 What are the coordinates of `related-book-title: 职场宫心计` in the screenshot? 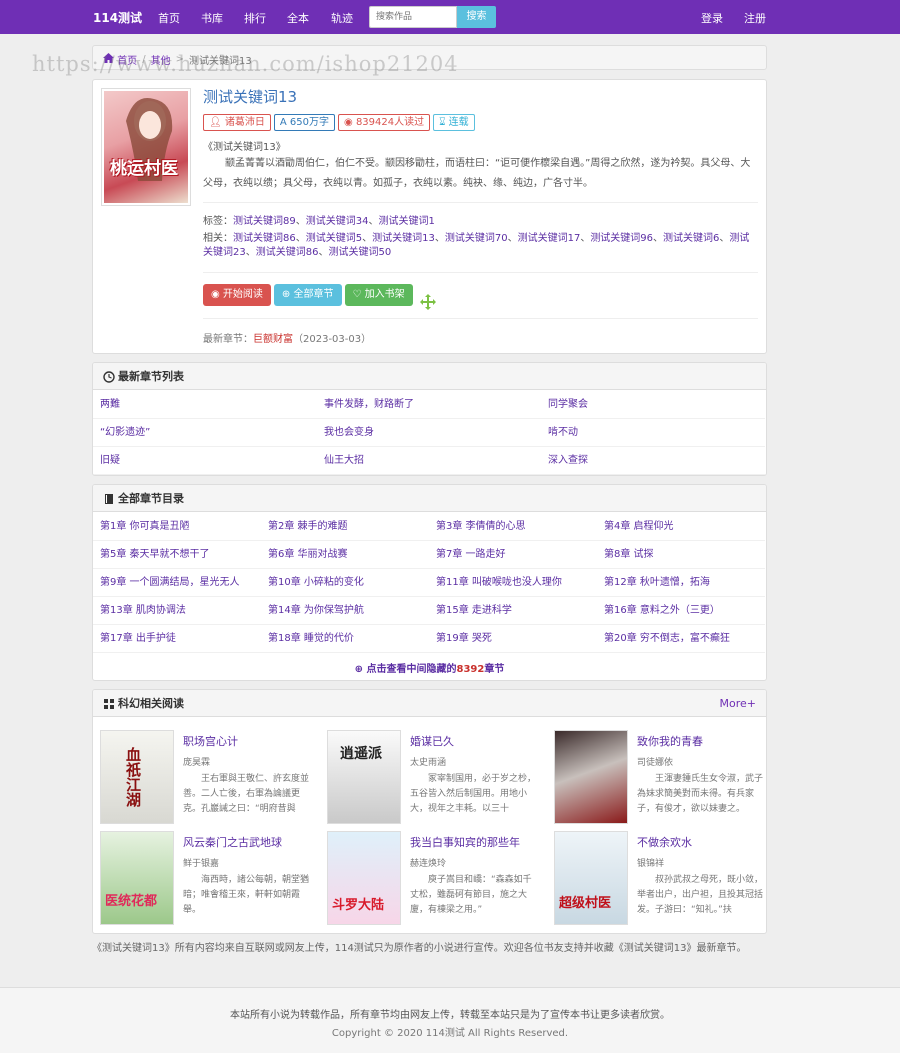 It's located at (210, 741).